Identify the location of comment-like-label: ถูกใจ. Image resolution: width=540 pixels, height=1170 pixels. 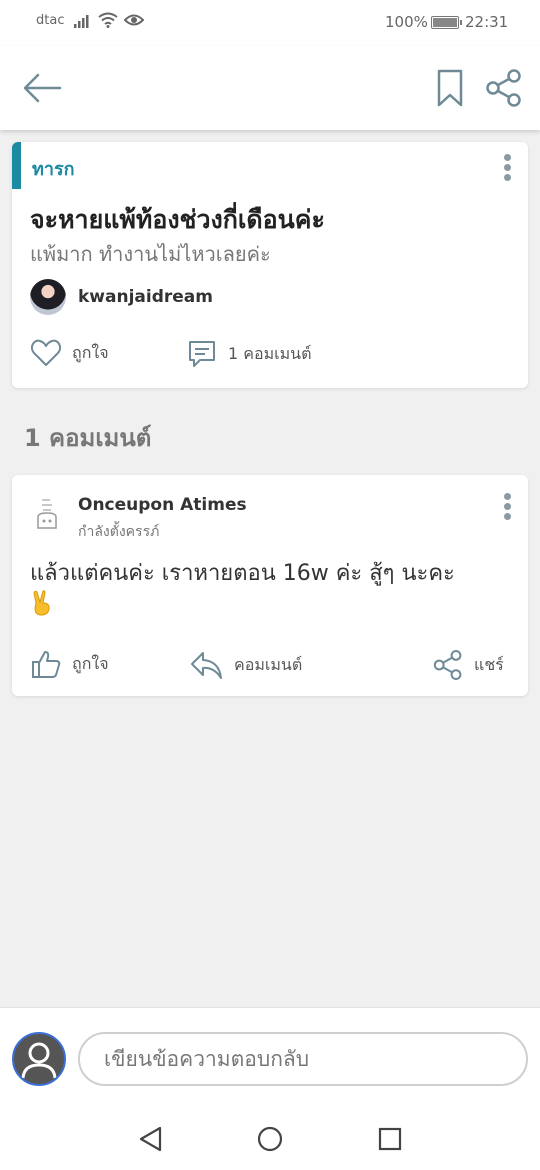
(90, 663).